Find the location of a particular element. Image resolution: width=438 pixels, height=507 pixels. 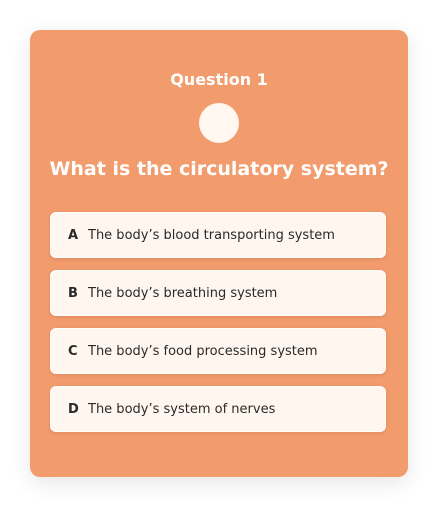

option-text: The body’s food processing system is located at coordinates (203, 351).